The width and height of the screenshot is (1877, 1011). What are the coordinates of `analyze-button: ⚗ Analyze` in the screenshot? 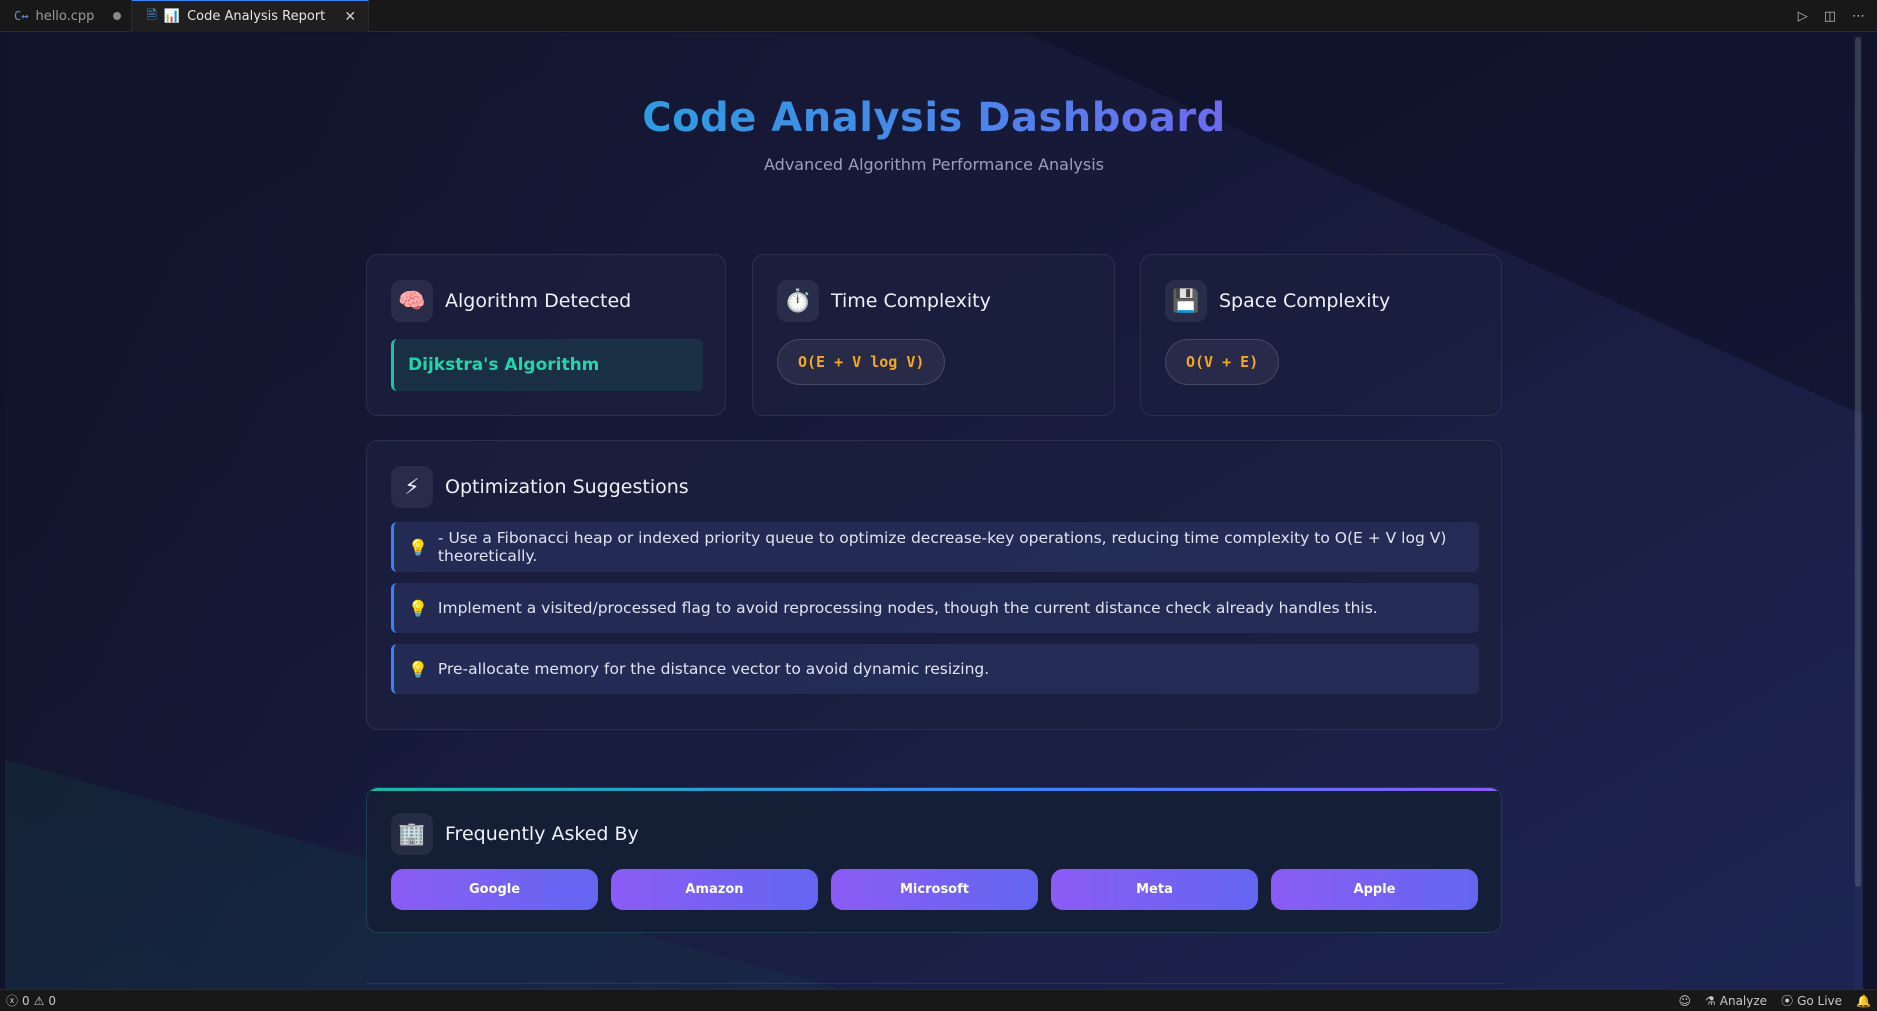 It's located at (1736, 1001).